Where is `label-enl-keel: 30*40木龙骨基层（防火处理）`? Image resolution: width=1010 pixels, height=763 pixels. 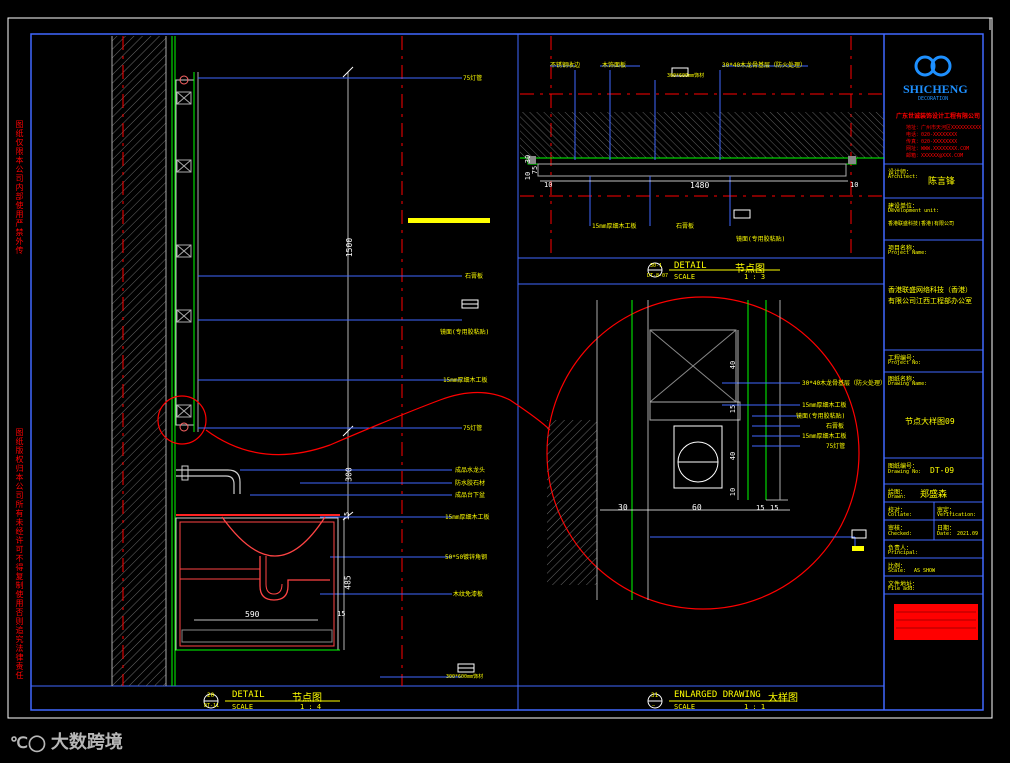
label-enl-keel: 30*40木龙骨基层（防火处理） is located at coordinates (844, 383).